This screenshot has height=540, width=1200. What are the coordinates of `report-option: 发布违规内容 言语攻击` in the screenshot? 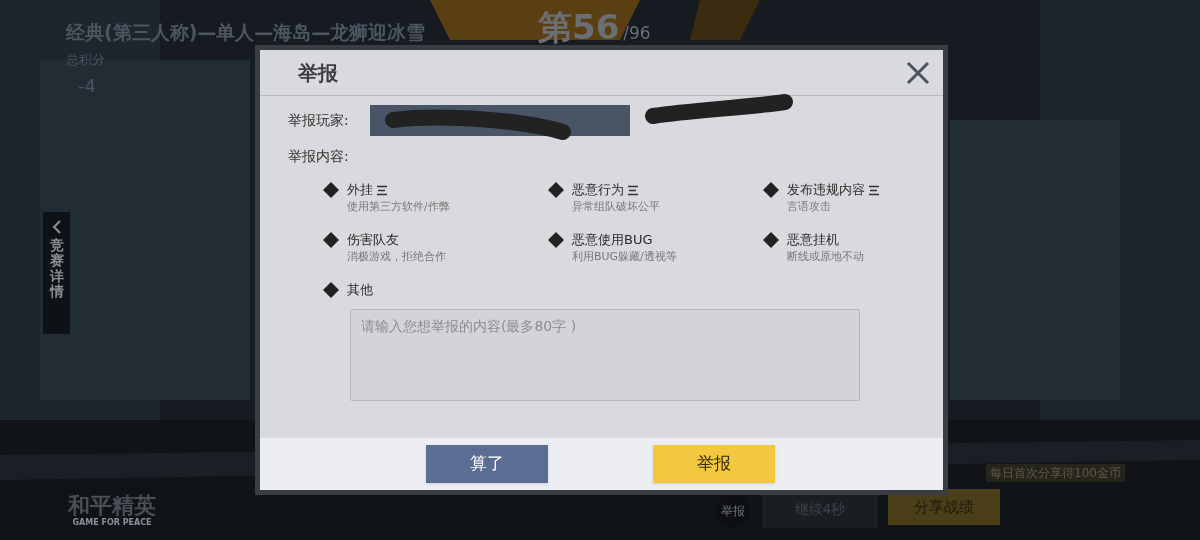 It's located at (848, 200).